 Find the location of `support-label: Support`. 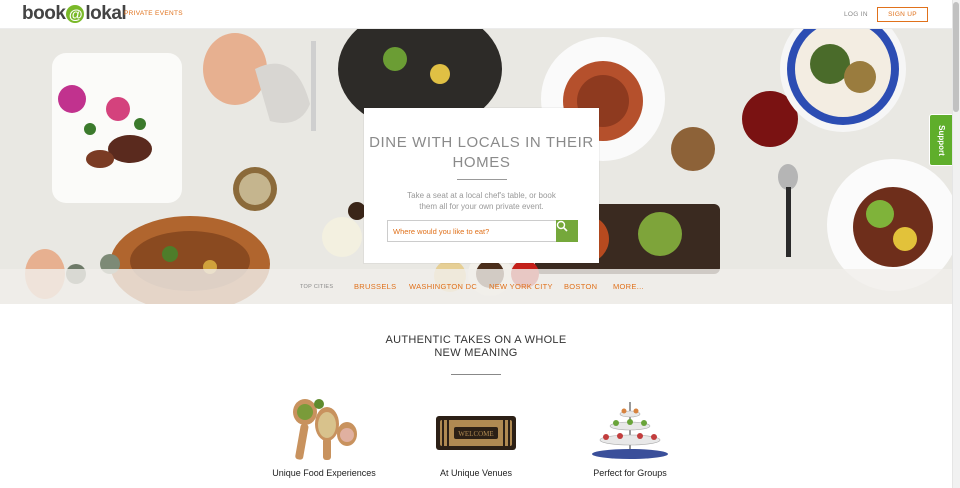

support-label: Support is located at coordinates (941, 140).